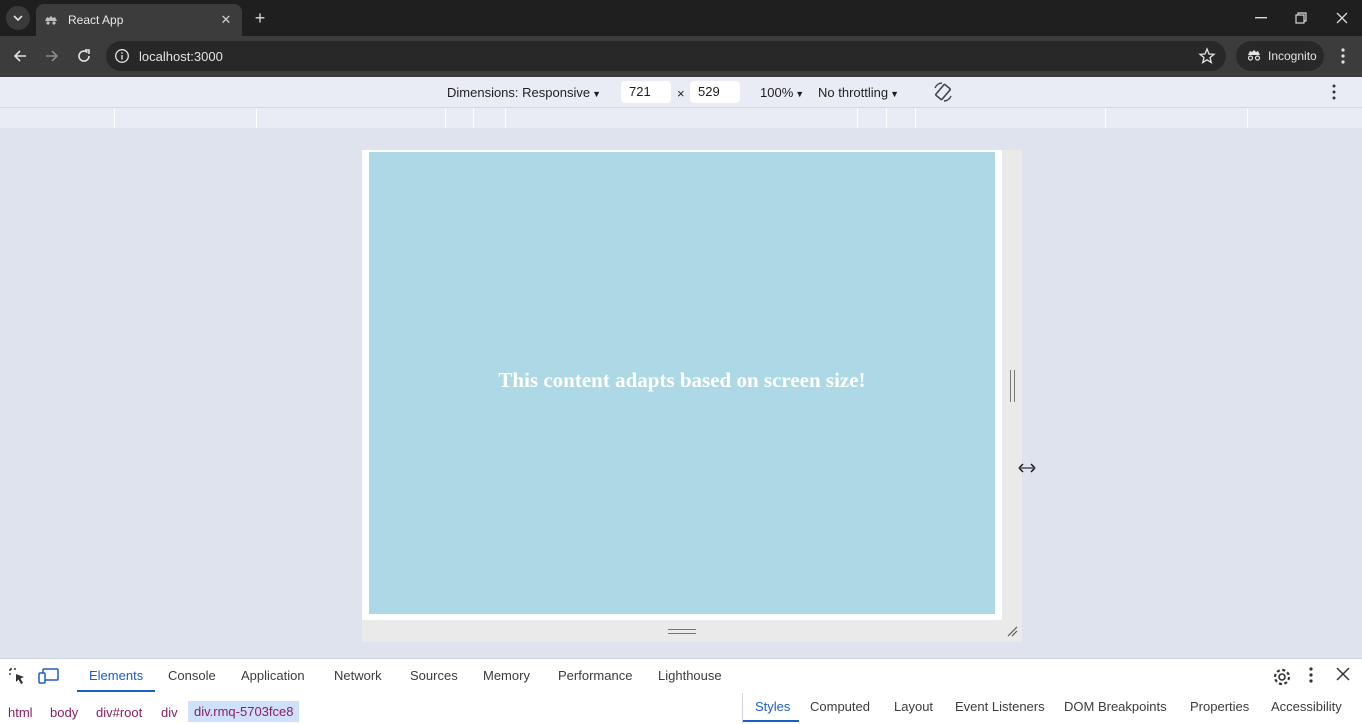  What do you see at coordinates (1254, 56) in the screenshot?
I see `incognito-icon` at bounding box center [1254, 56].